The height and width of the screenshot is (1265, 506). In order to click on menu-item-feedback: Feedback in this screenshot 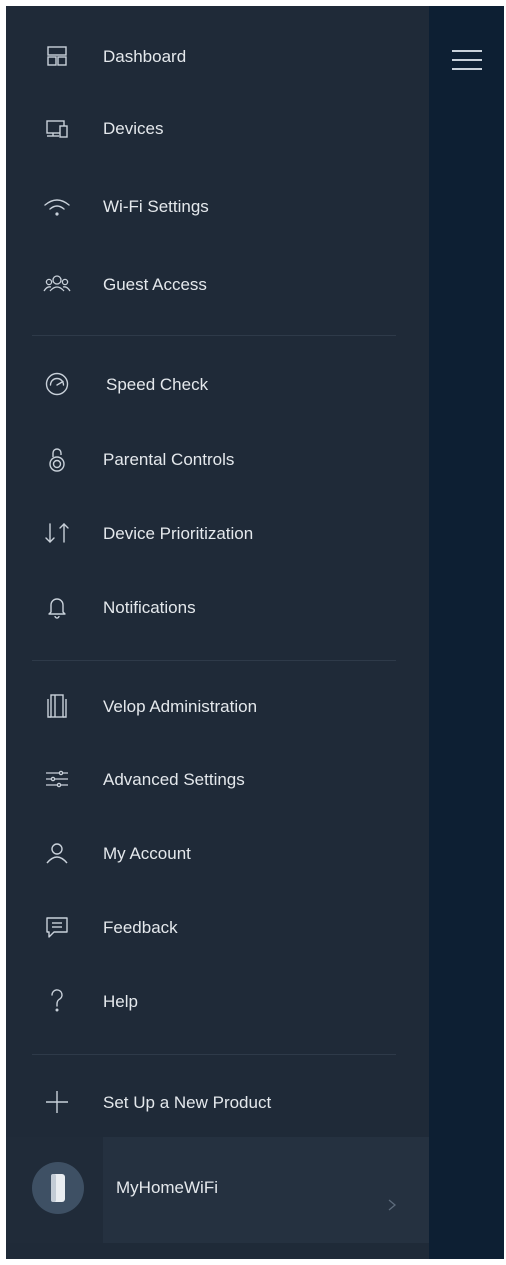, I will do `click(217, 927)`.